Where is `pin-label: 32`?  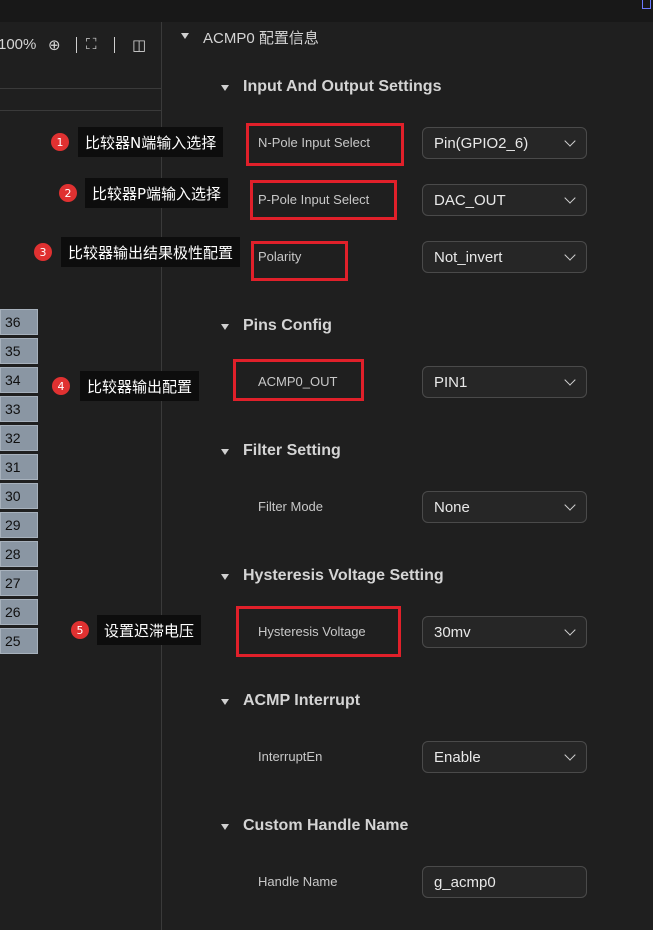
pin-label: 32 is located at coordinates (19, 438).